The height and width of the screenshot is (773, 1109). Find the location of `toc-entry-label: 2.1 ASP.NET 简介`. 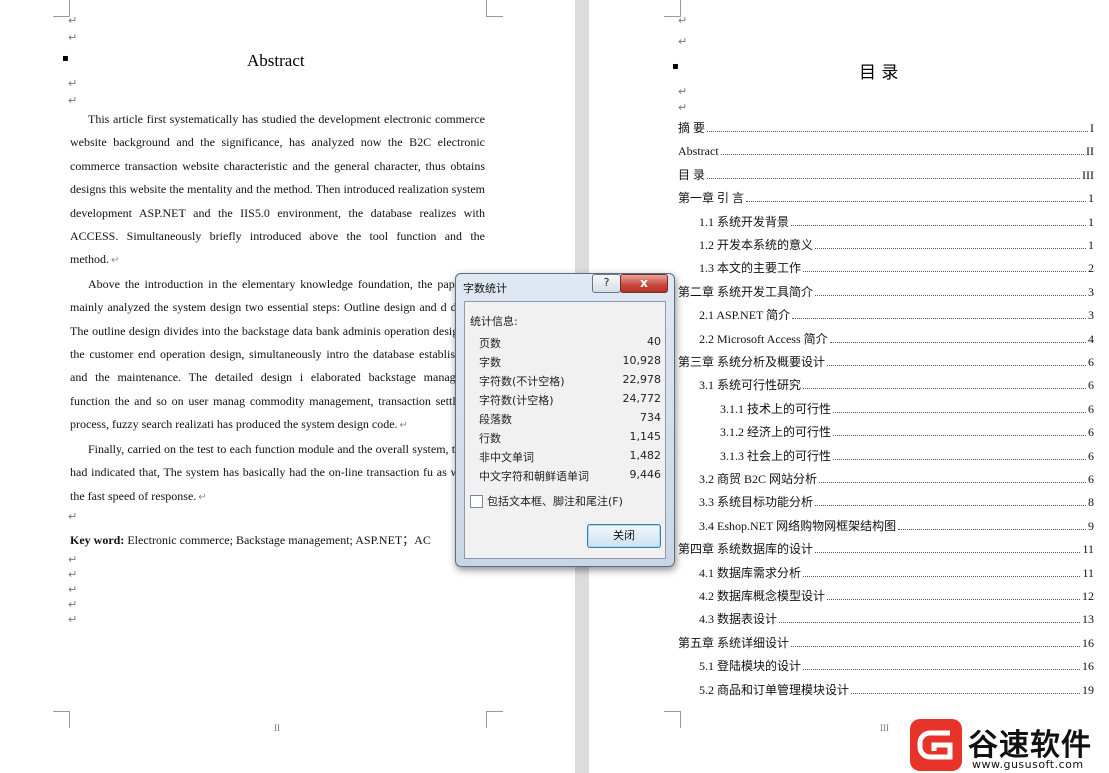

toc-entry-label: 2.1 ASP.NET 简介 is located at coordinates (745, 315).